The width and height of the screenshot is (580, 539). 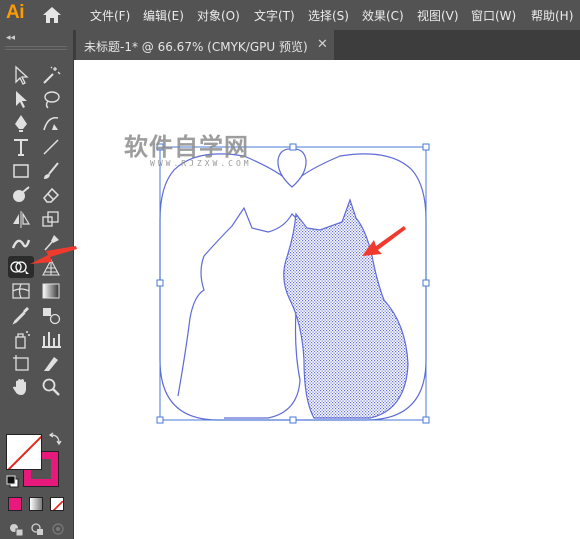 I want to click on menu-view: 视图(V), so click(x=438, y=15).